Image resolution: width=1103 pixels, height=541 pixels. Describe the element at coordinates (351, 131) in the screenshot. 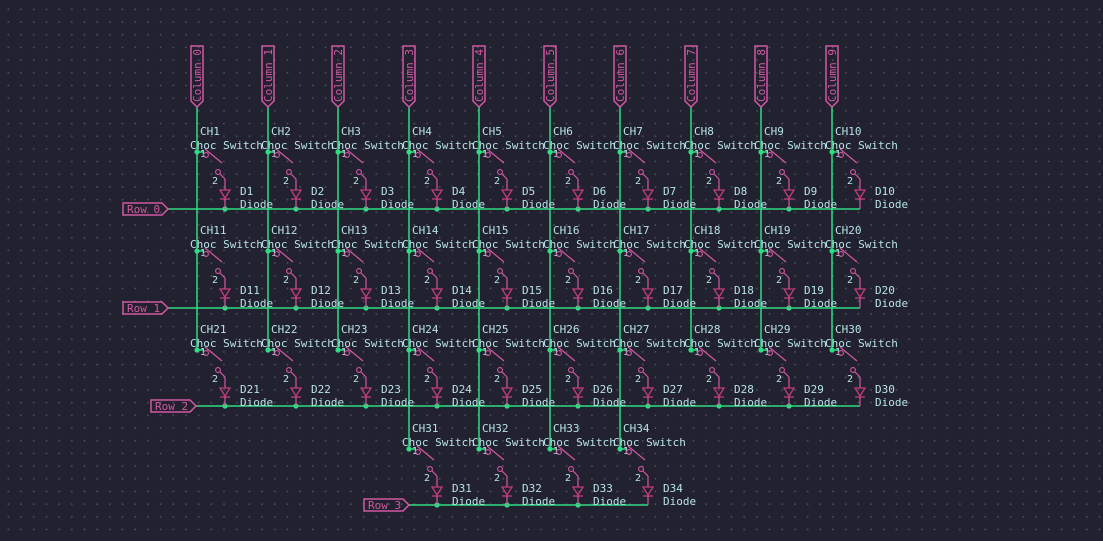

I see `switch-ref: CH3` at that location.